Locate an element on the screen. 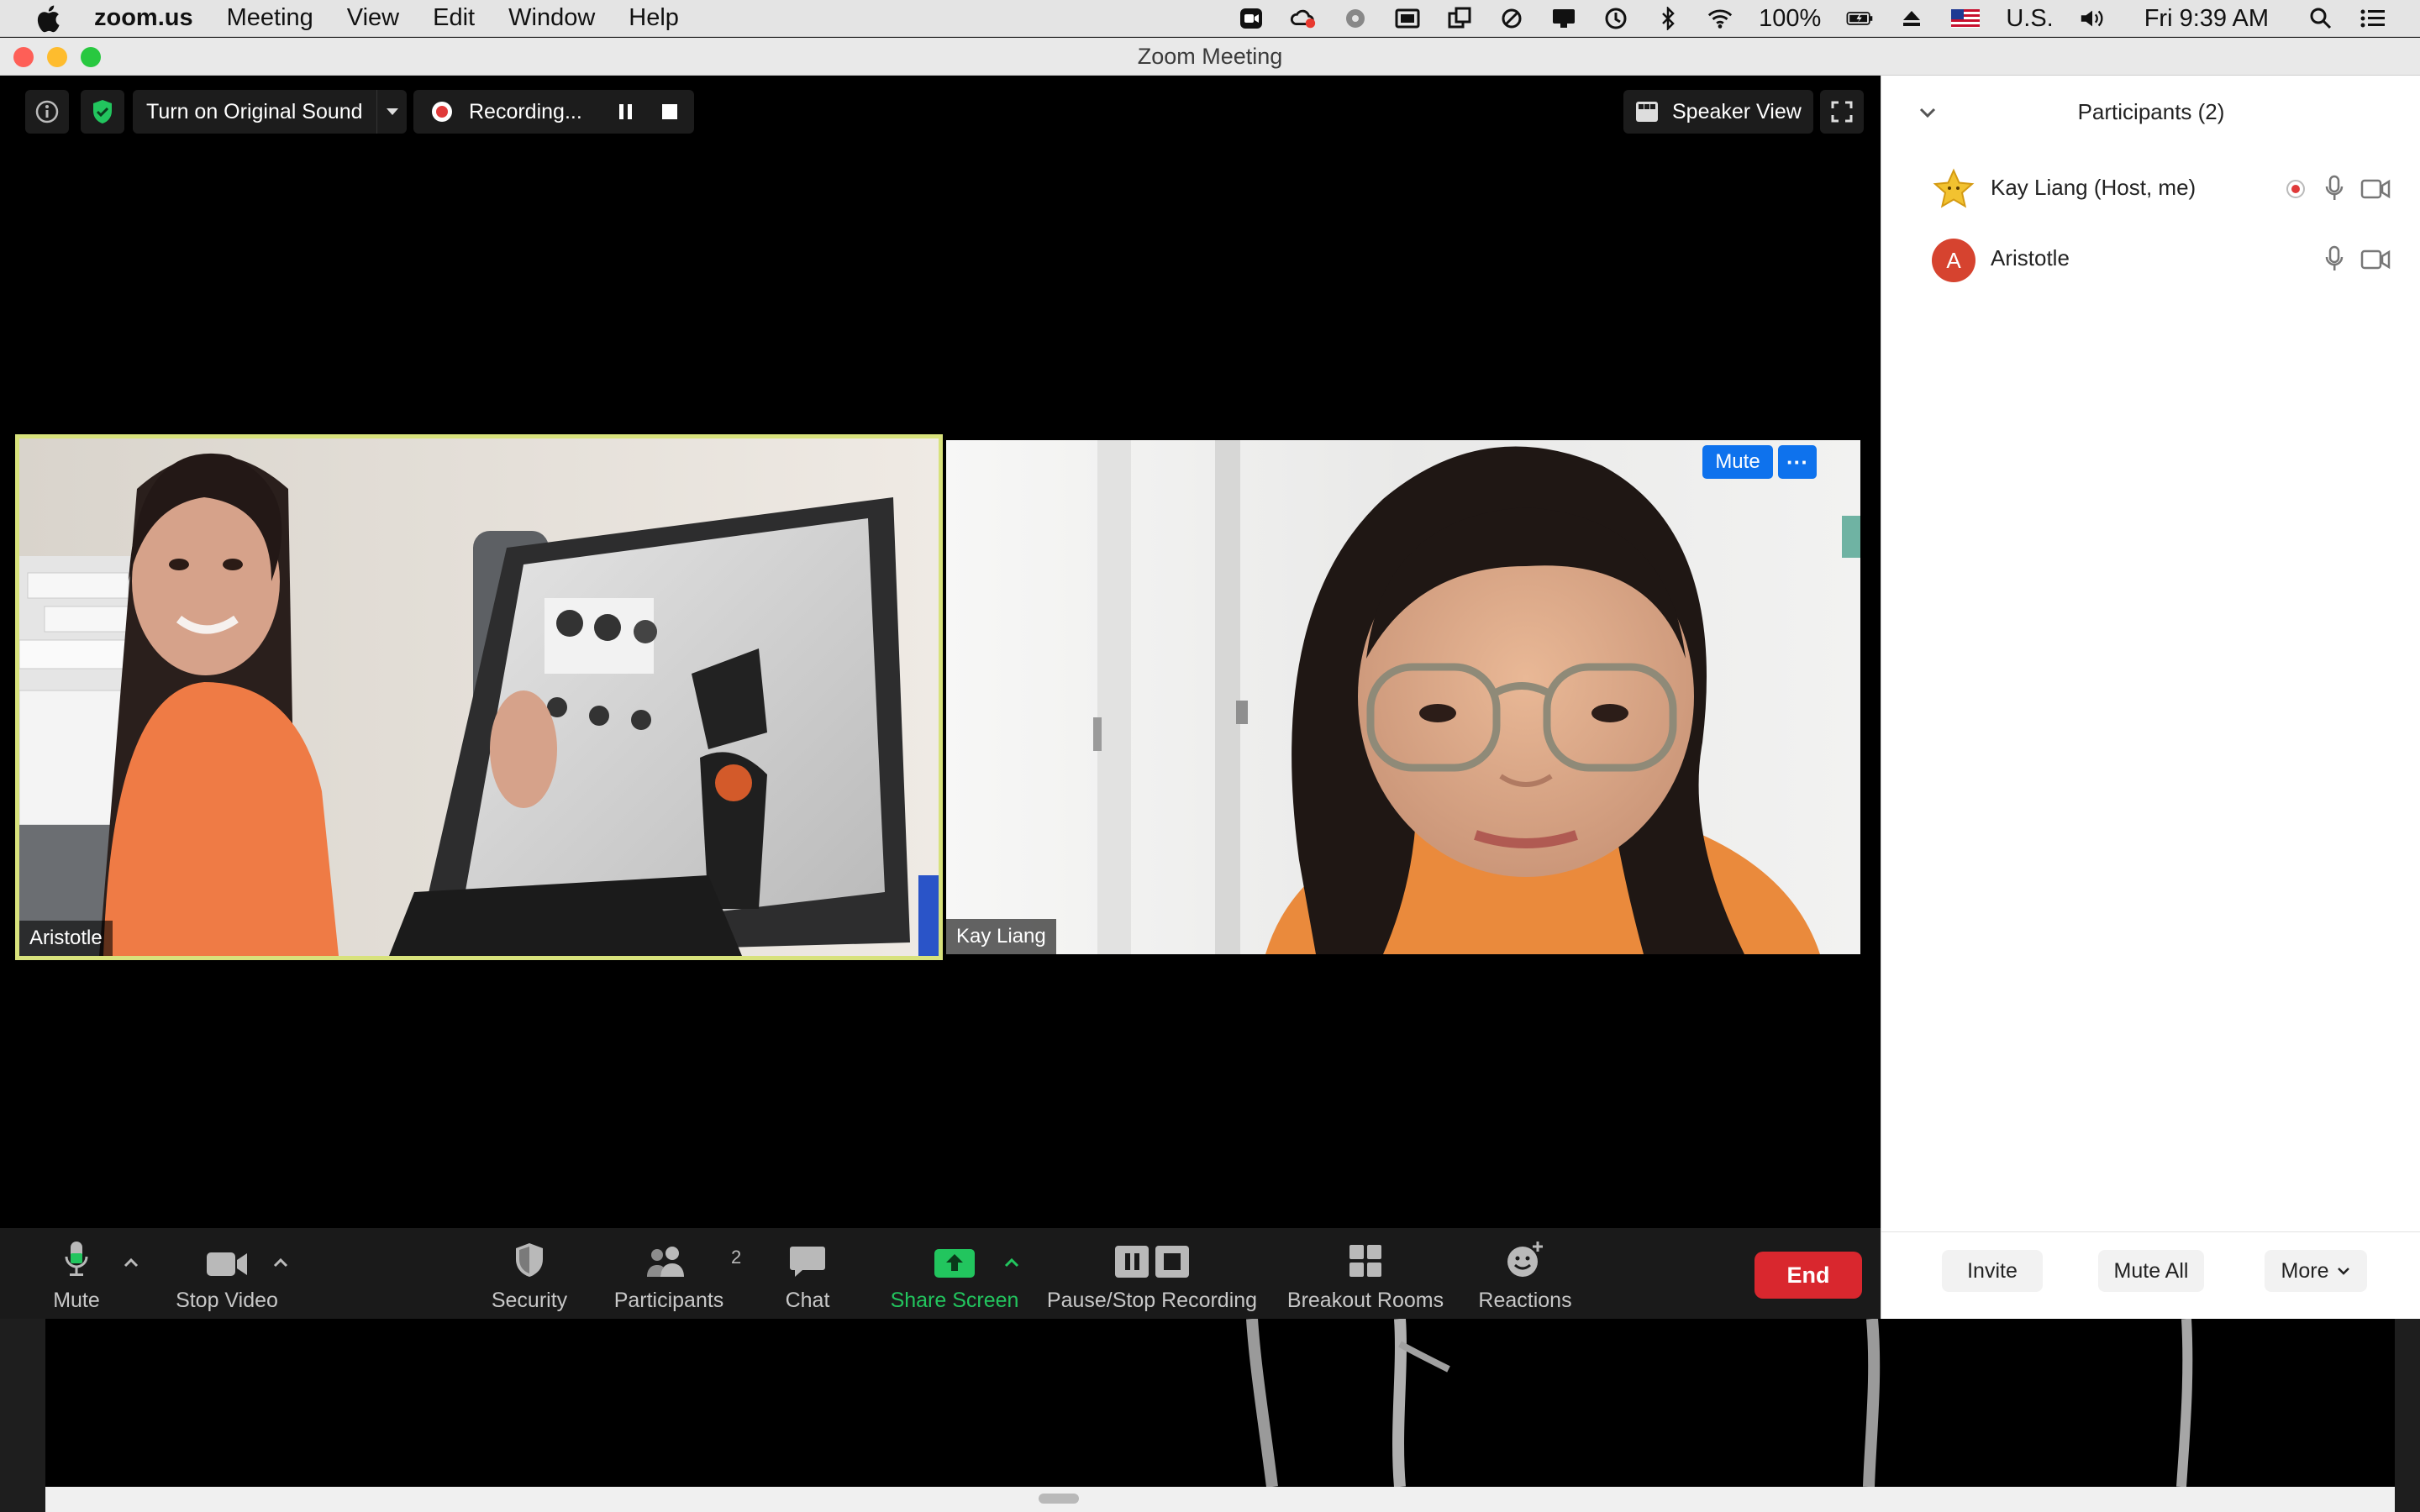 This screenshot has height=1512, width=2420. recording-controls-label: Pause/Stop Recording is located at coordinates (1152, 1300).